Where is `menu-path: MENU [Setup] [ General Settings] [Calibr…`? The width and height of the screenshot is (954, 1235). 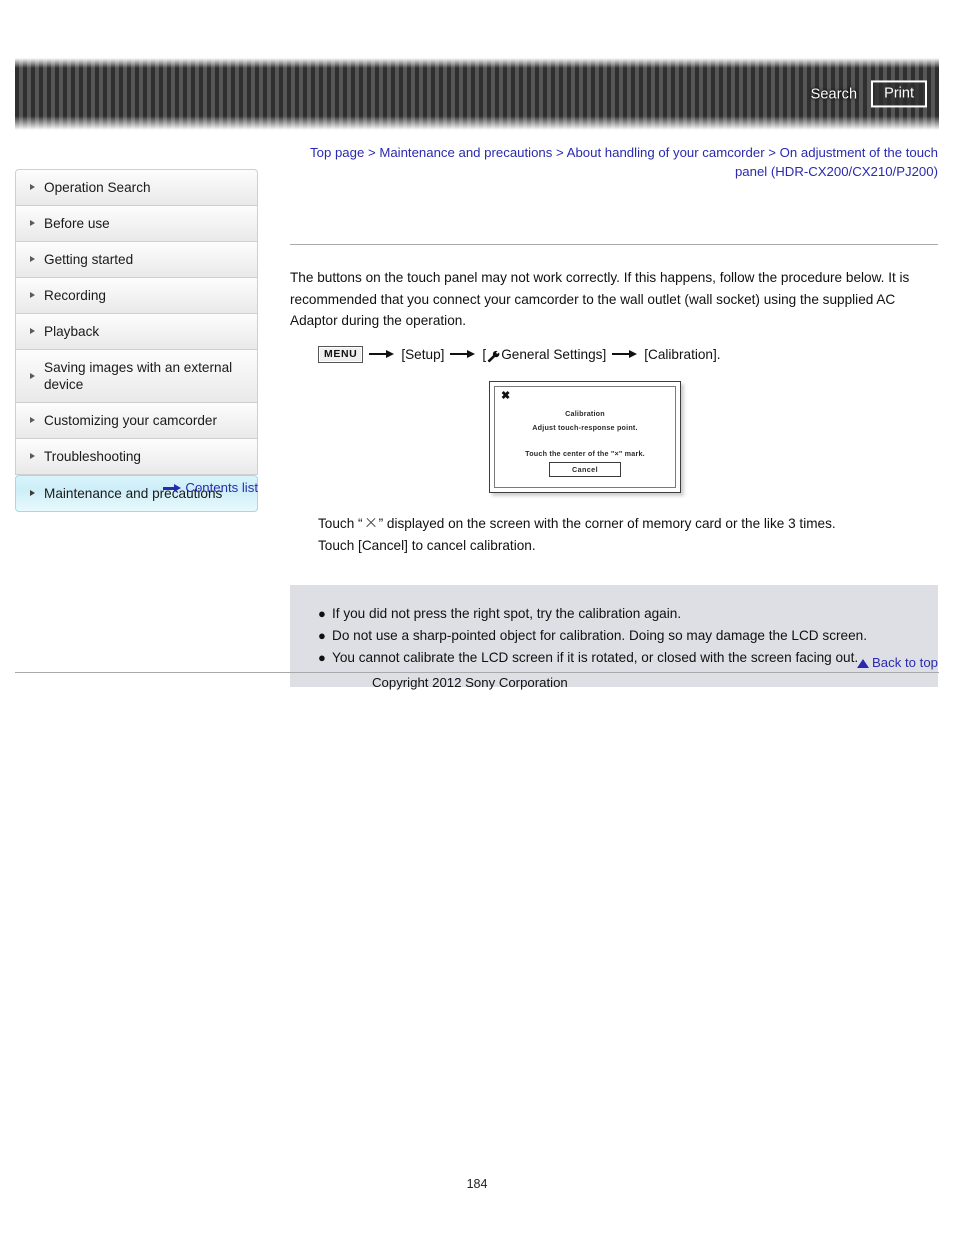
menu-path: MENU [Setup] [ General Settings] [Calibr… is located at coordinates (628, 354).